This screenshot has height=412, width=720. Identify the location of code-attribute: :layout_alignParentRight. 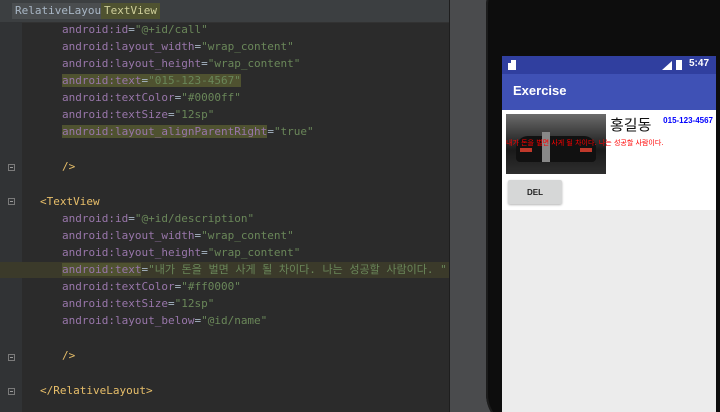
(188, 131).